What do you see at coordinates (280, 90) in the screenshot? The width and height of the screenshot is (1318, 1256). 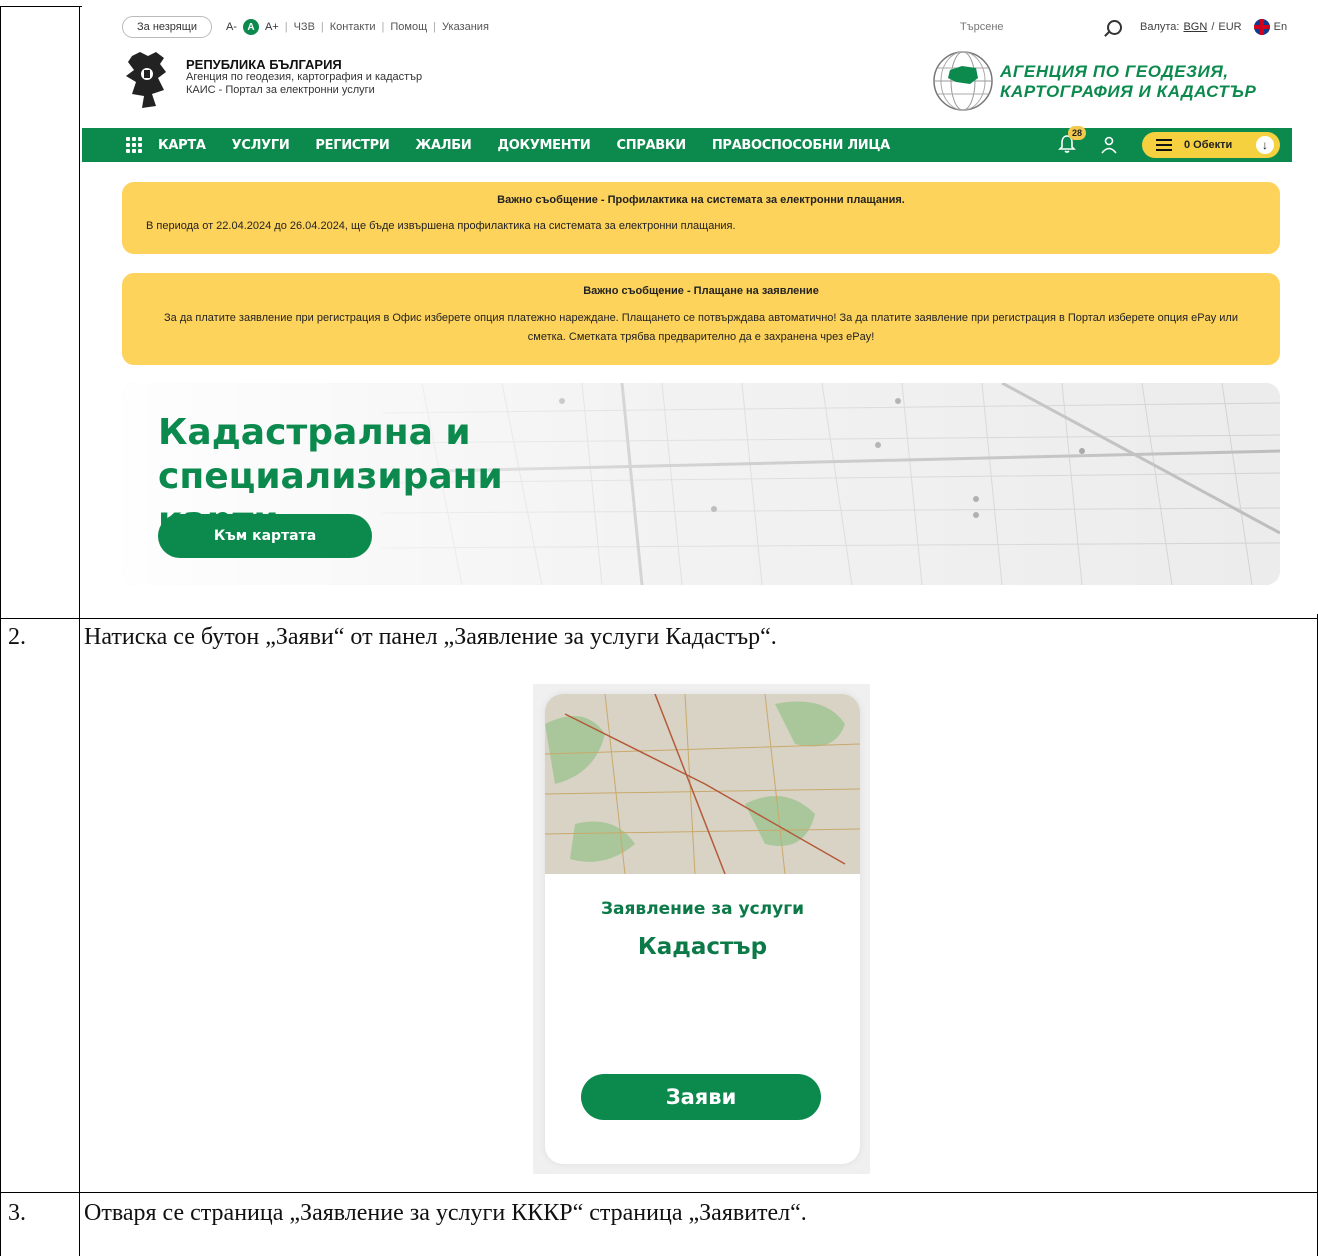 I see `gov-portal: КАИС - Портал за електронни услуги` at bounding box center [280, 90].